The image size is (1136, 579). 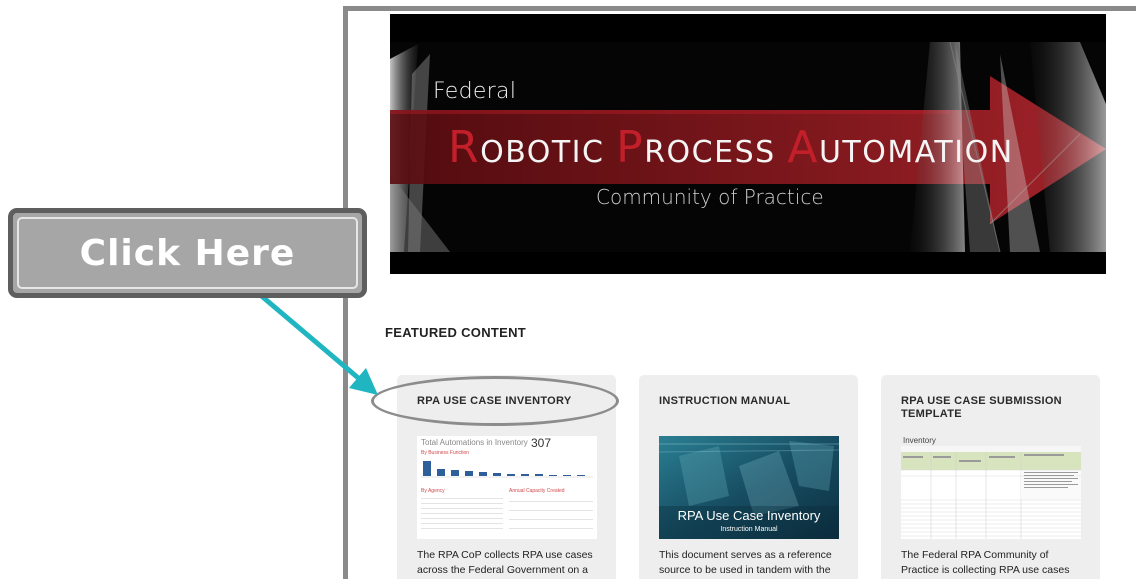 I want to click on card-title: INSTRUCTION MANUAL, so click(x=751, y=401).